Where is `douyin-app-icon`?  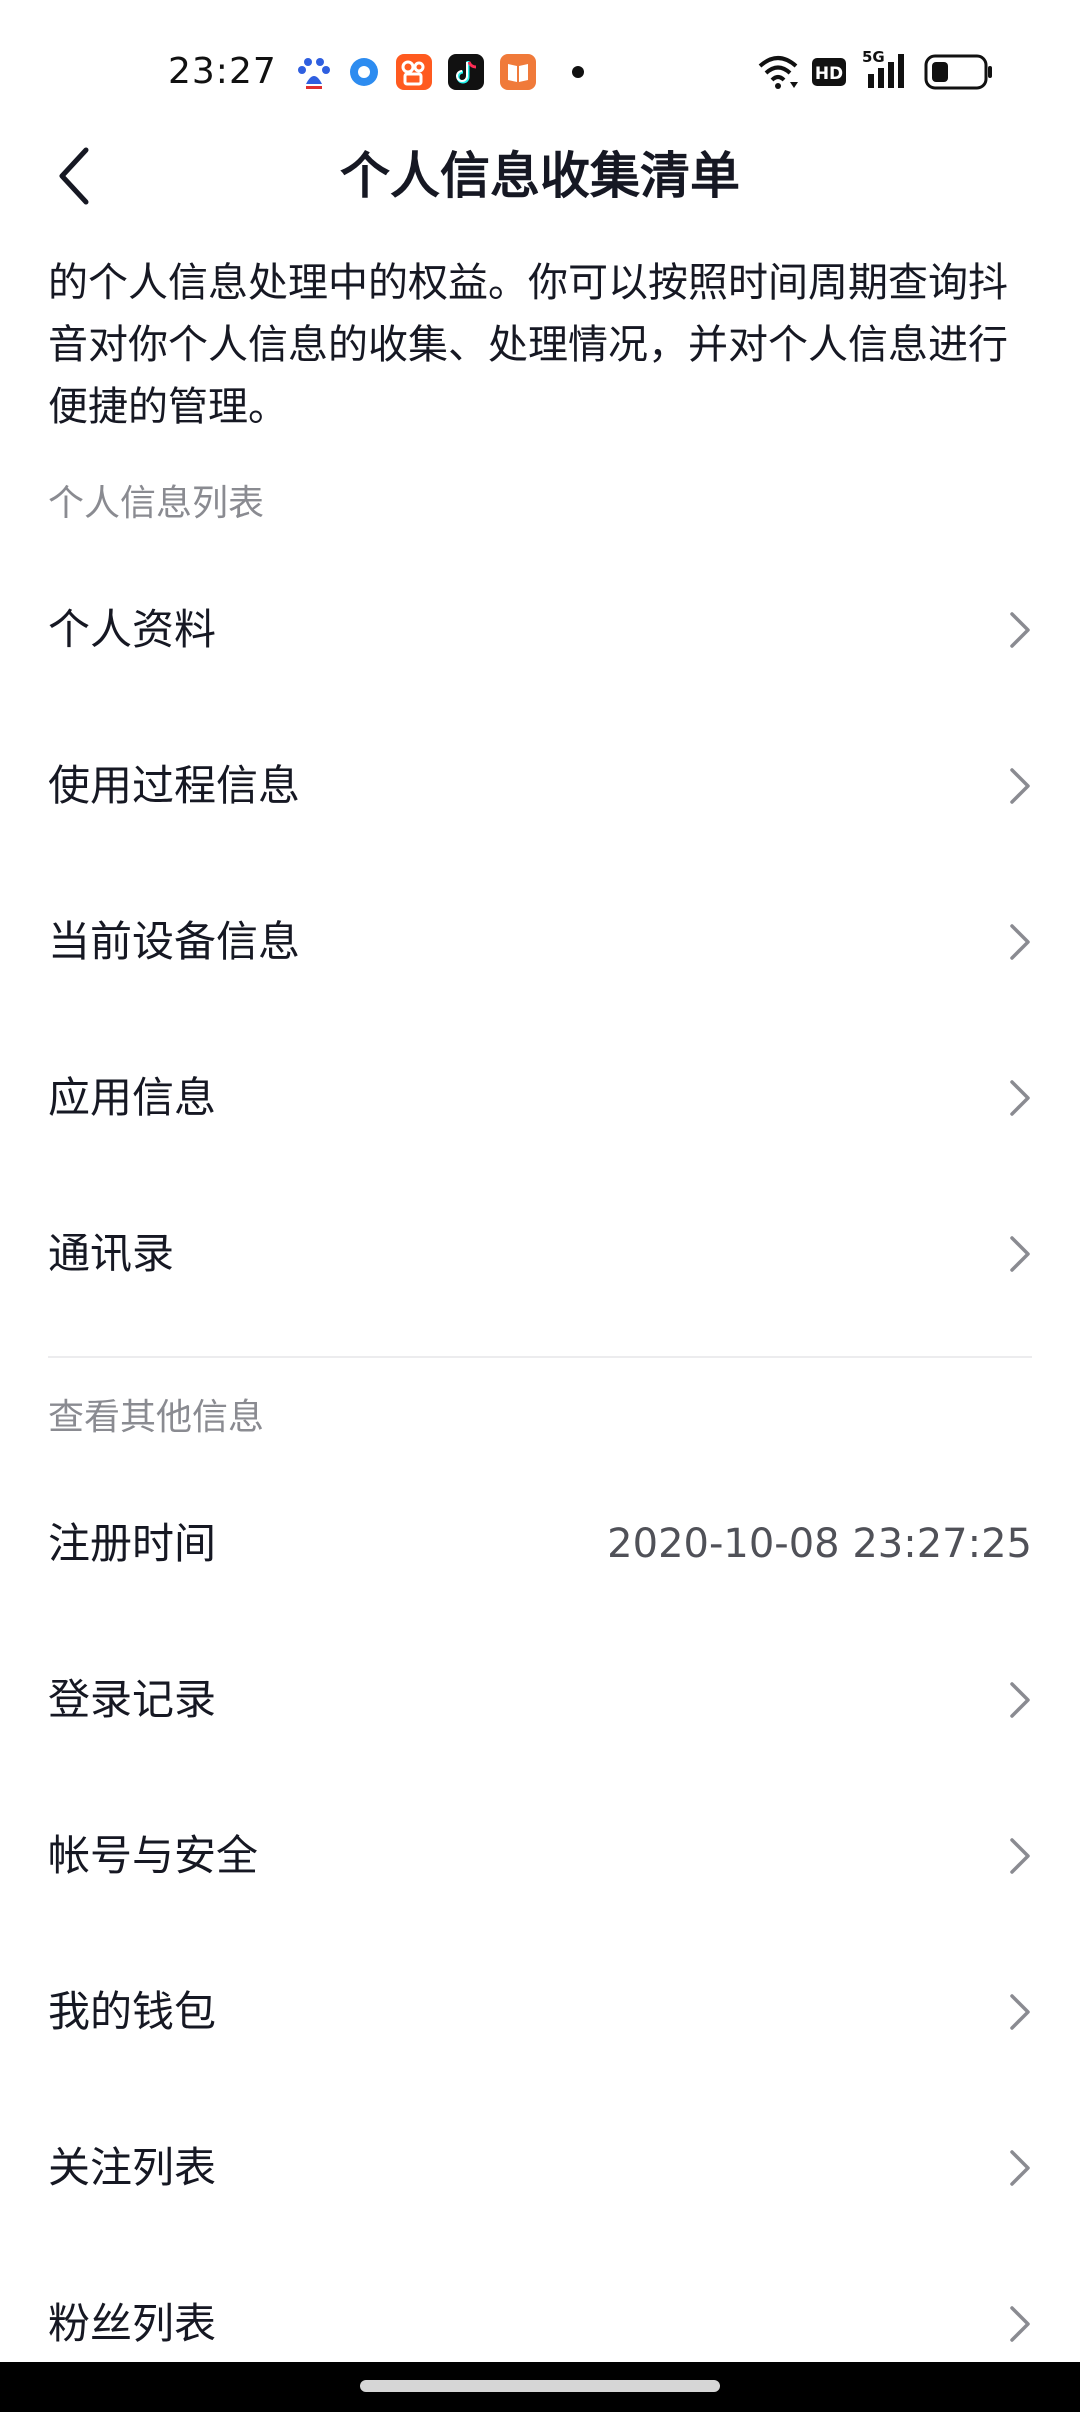 douyin-app-icon is located at coordinates (466, 72).